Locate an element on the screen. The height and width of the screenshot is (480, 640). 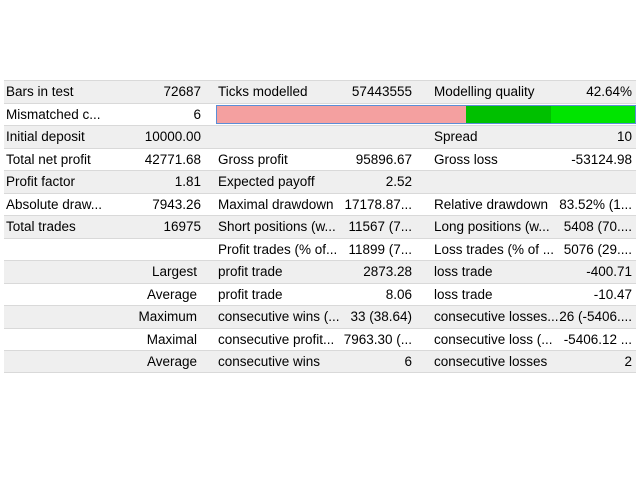
label-largest-loss-trade: loss trade is located at coordinates (463, 271).